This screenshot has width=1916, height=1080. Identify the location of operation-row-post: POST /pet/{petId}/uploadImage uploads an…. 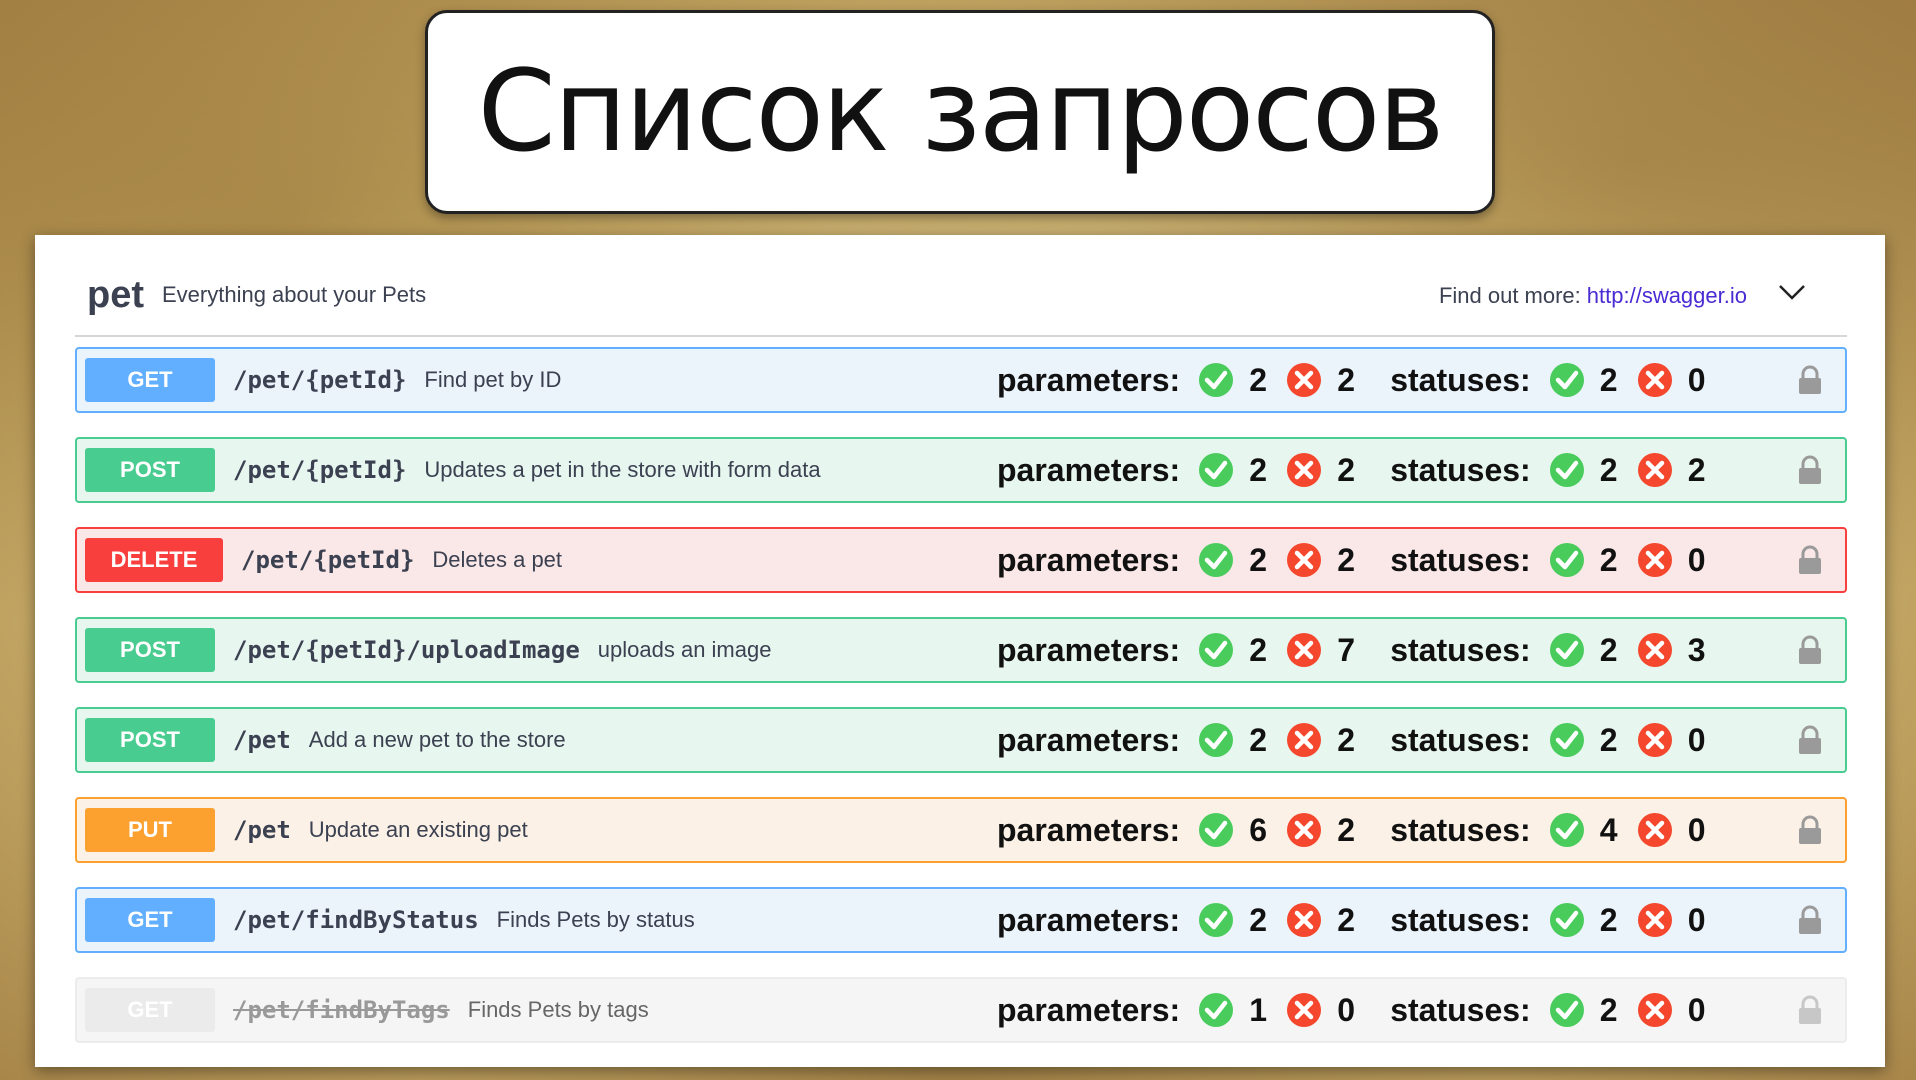
(961, 650).